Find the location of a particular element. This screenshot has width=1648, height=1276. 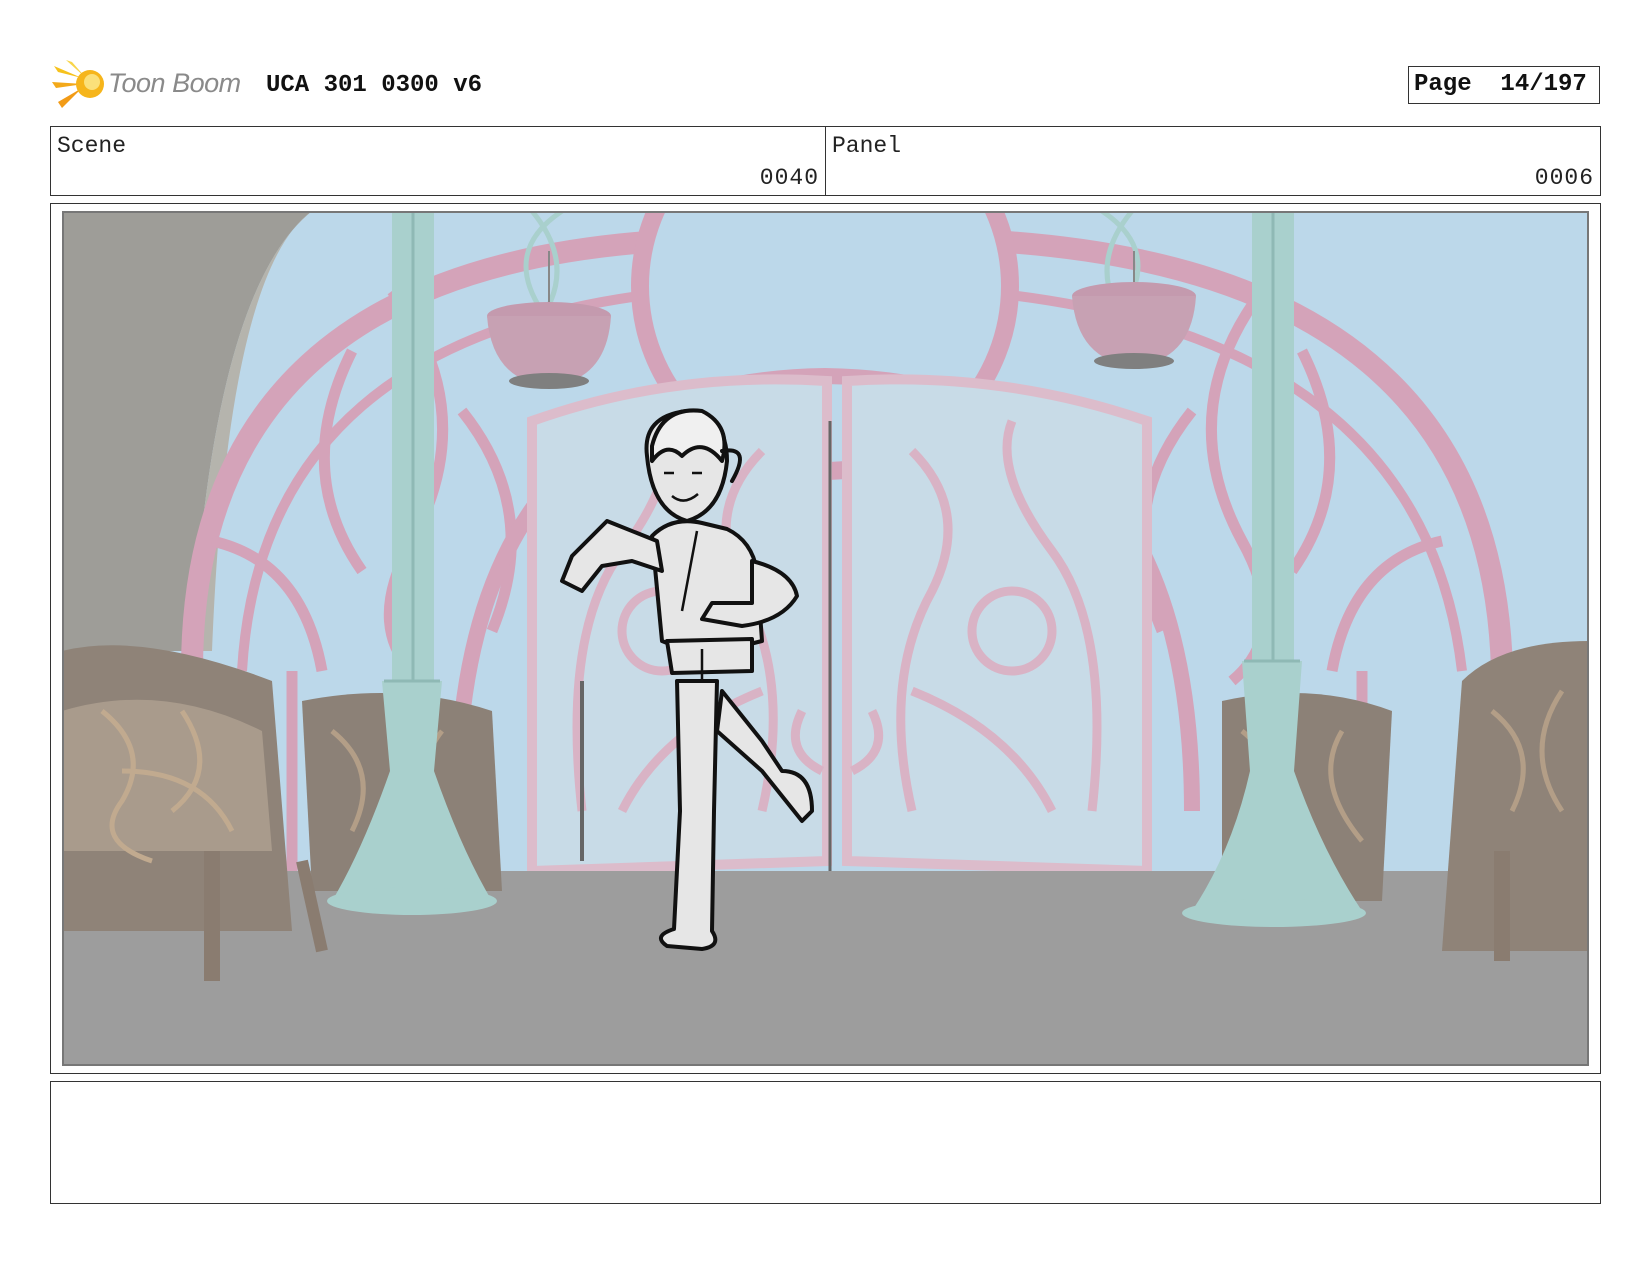

toon-boom-logo: Toon Boom is located at coordinates (152, 85).